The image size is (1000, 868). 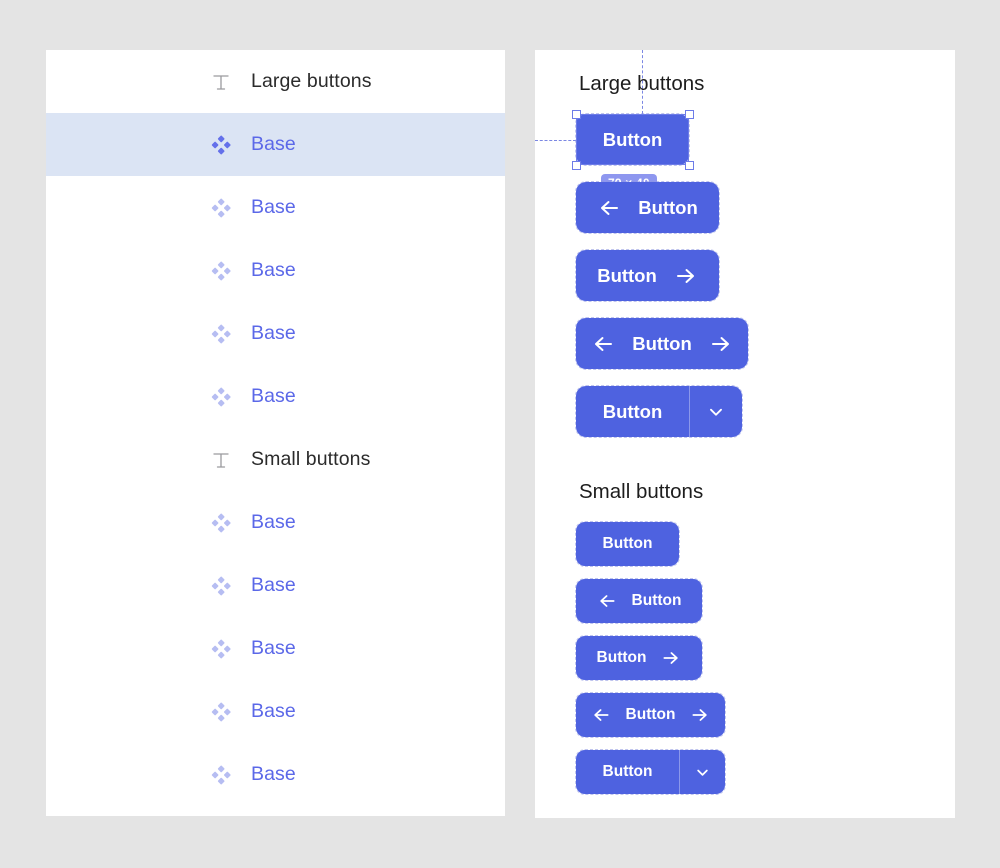 I want to click on layer-row-base-4: Base, so click(x=275, y=333).